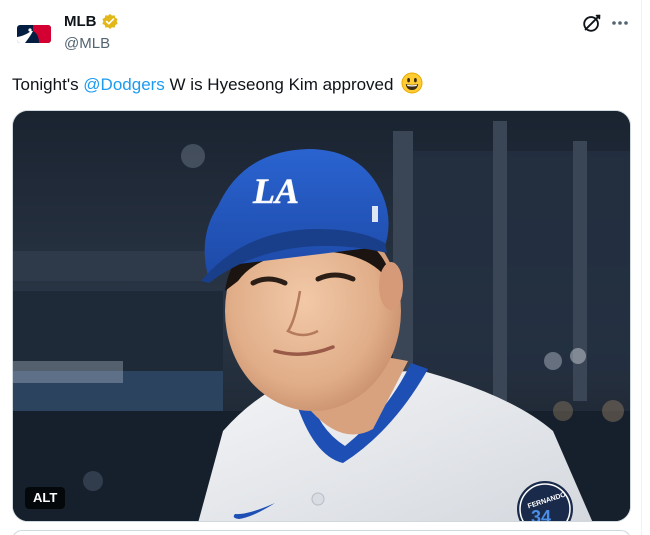 This screenshot has height=535, width=650. What do you see at coordinates (321, 532) in the screenshot?
I see `next-card-edge` at bounding box center [321, 532].